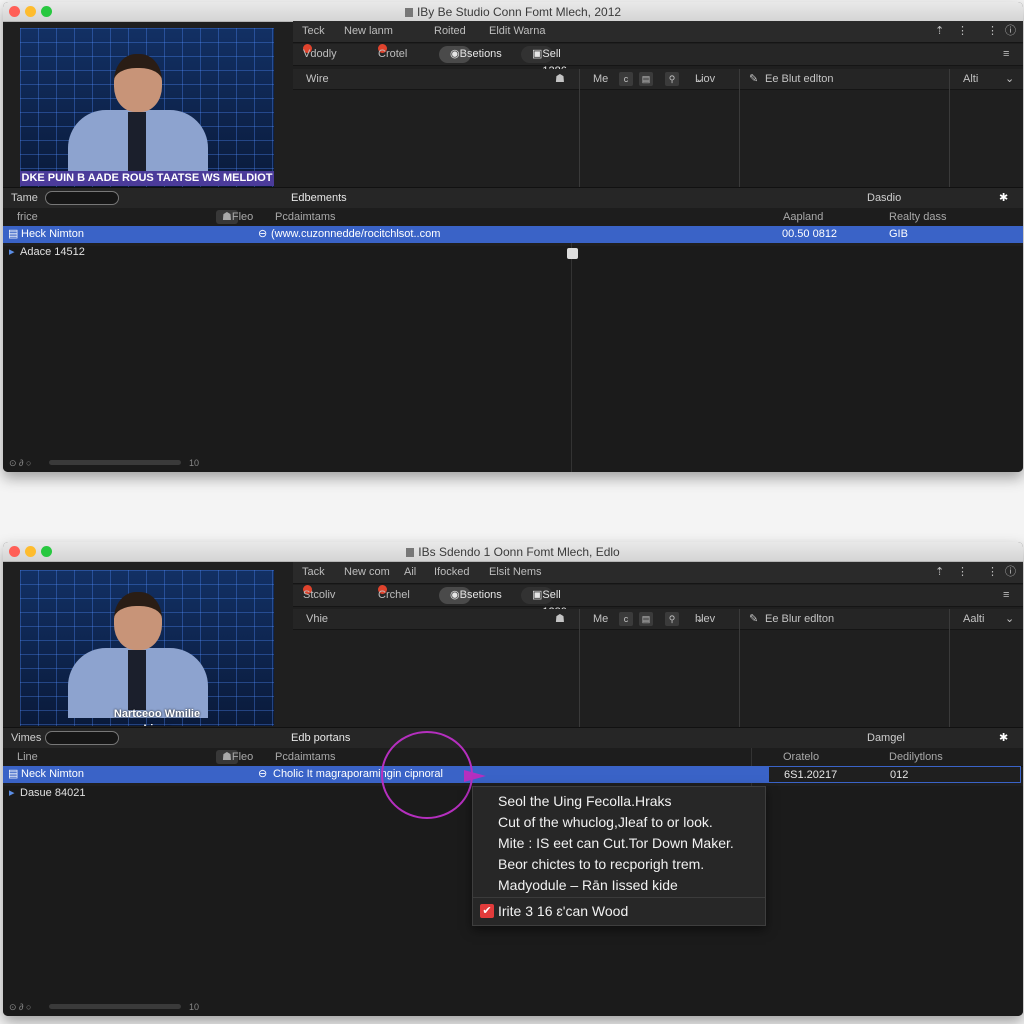 The image size is (1024, 1024). I want to click on menu-item: Ifocked, so click(451, 572).